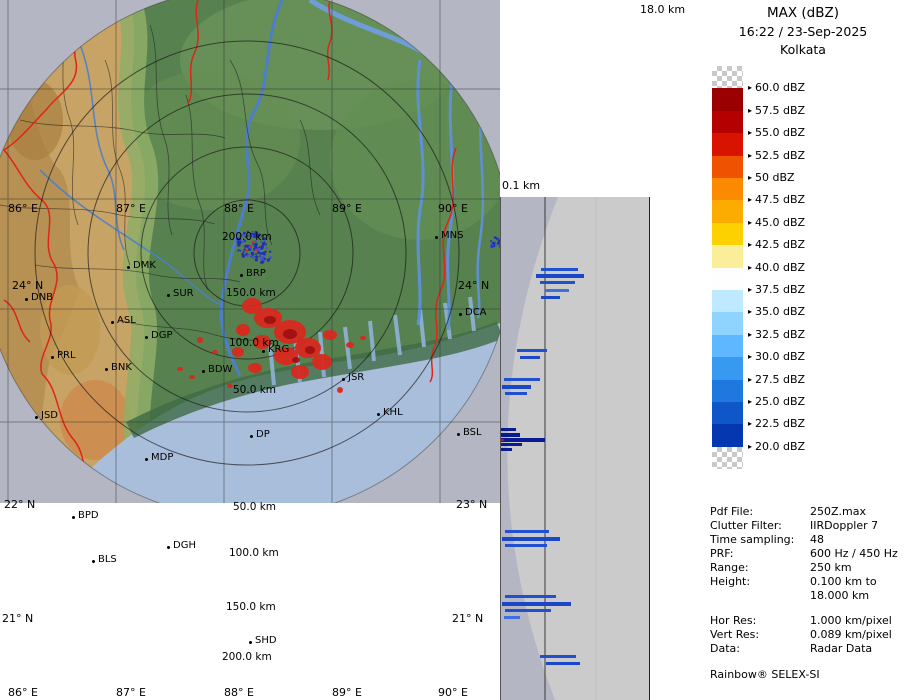 The height and width of the screenshot is (700, 906). What do you see at coordinates (780, 133) in the screenshot?
I see `scale-tick-text: 55.0 dBZ` at bounding box center [780, 133].